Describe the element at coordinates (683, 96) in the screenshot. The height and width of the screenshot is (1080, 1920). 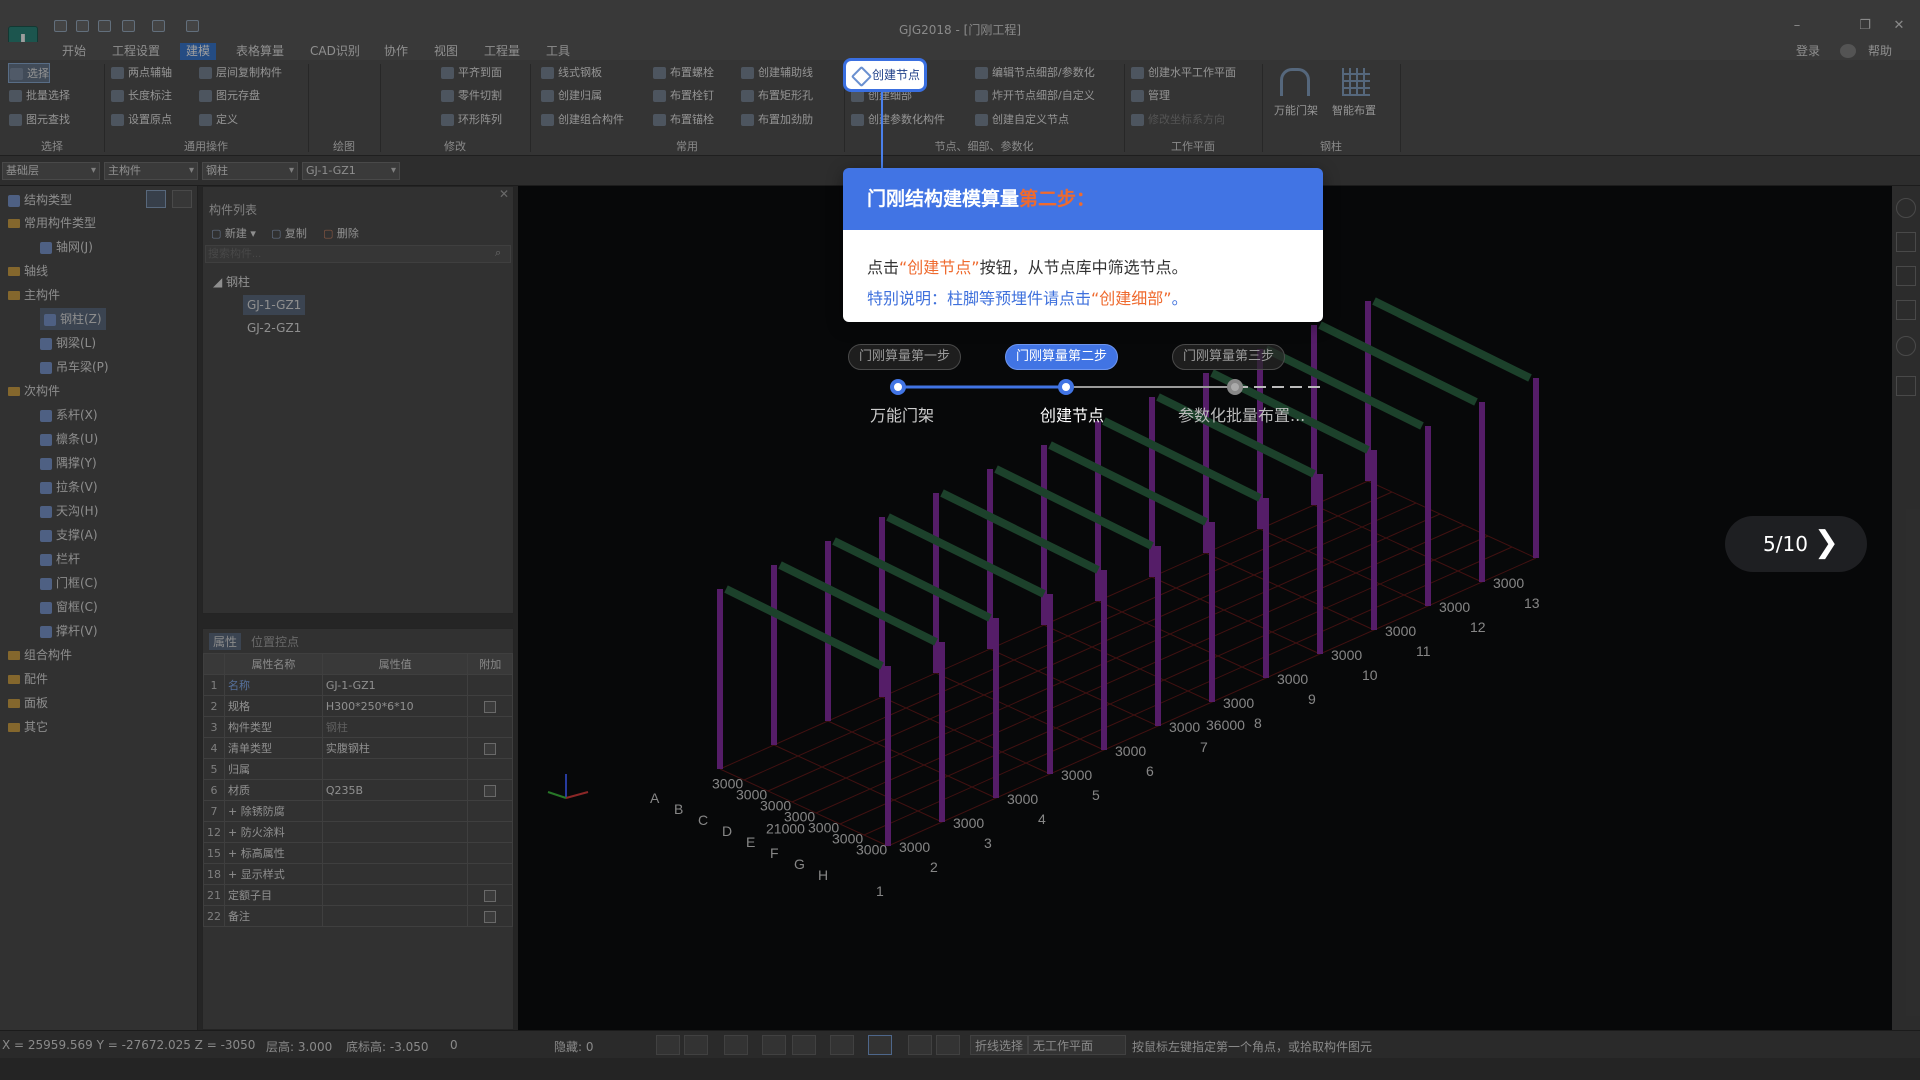
I see `stud-button: 布置栓钉` at that location.